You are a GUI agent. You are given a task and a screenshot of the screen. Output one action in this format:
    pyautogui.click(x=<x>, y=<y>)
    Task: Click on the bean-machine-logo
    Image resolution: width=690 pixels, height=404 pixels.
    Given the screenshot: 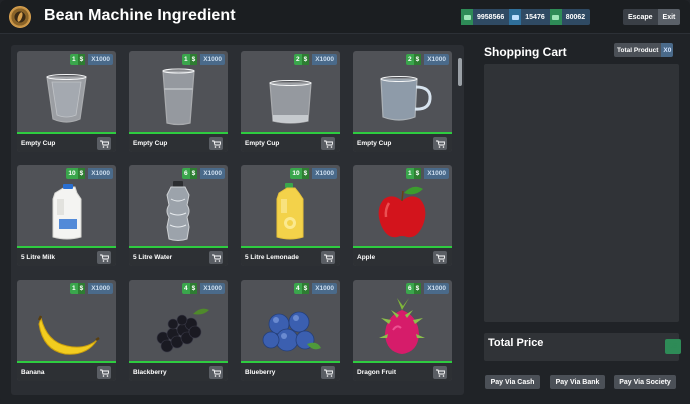 What is the action you would take?
    pyautogui.click(x=20, y=17)
    